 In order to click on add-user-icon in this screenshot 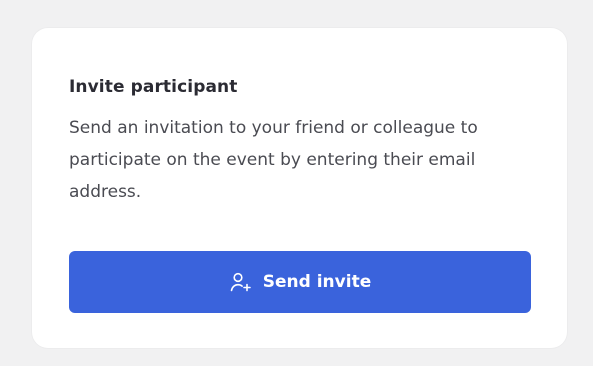, I will do `click(241, 282)`.